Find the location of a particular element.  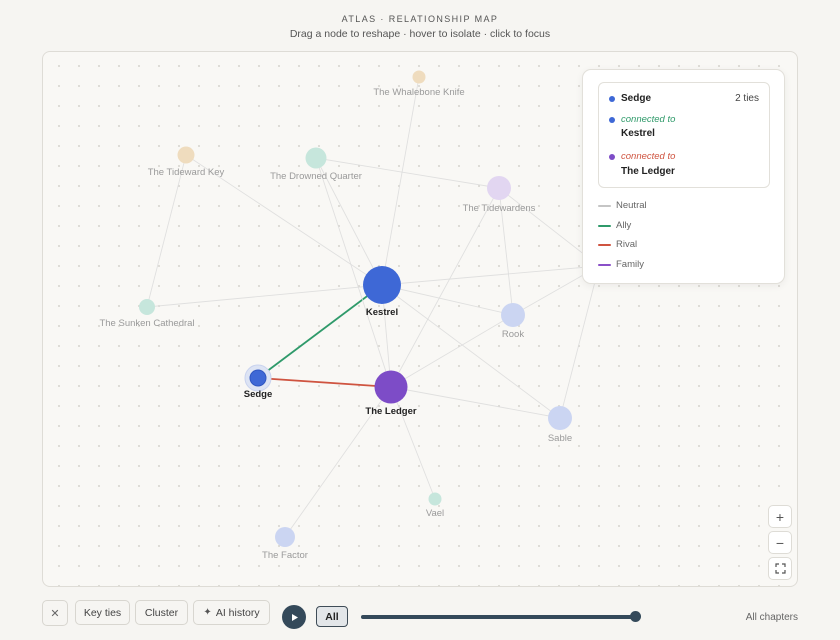

edge-sedge-kestrel is located at coordinates (320, 331).